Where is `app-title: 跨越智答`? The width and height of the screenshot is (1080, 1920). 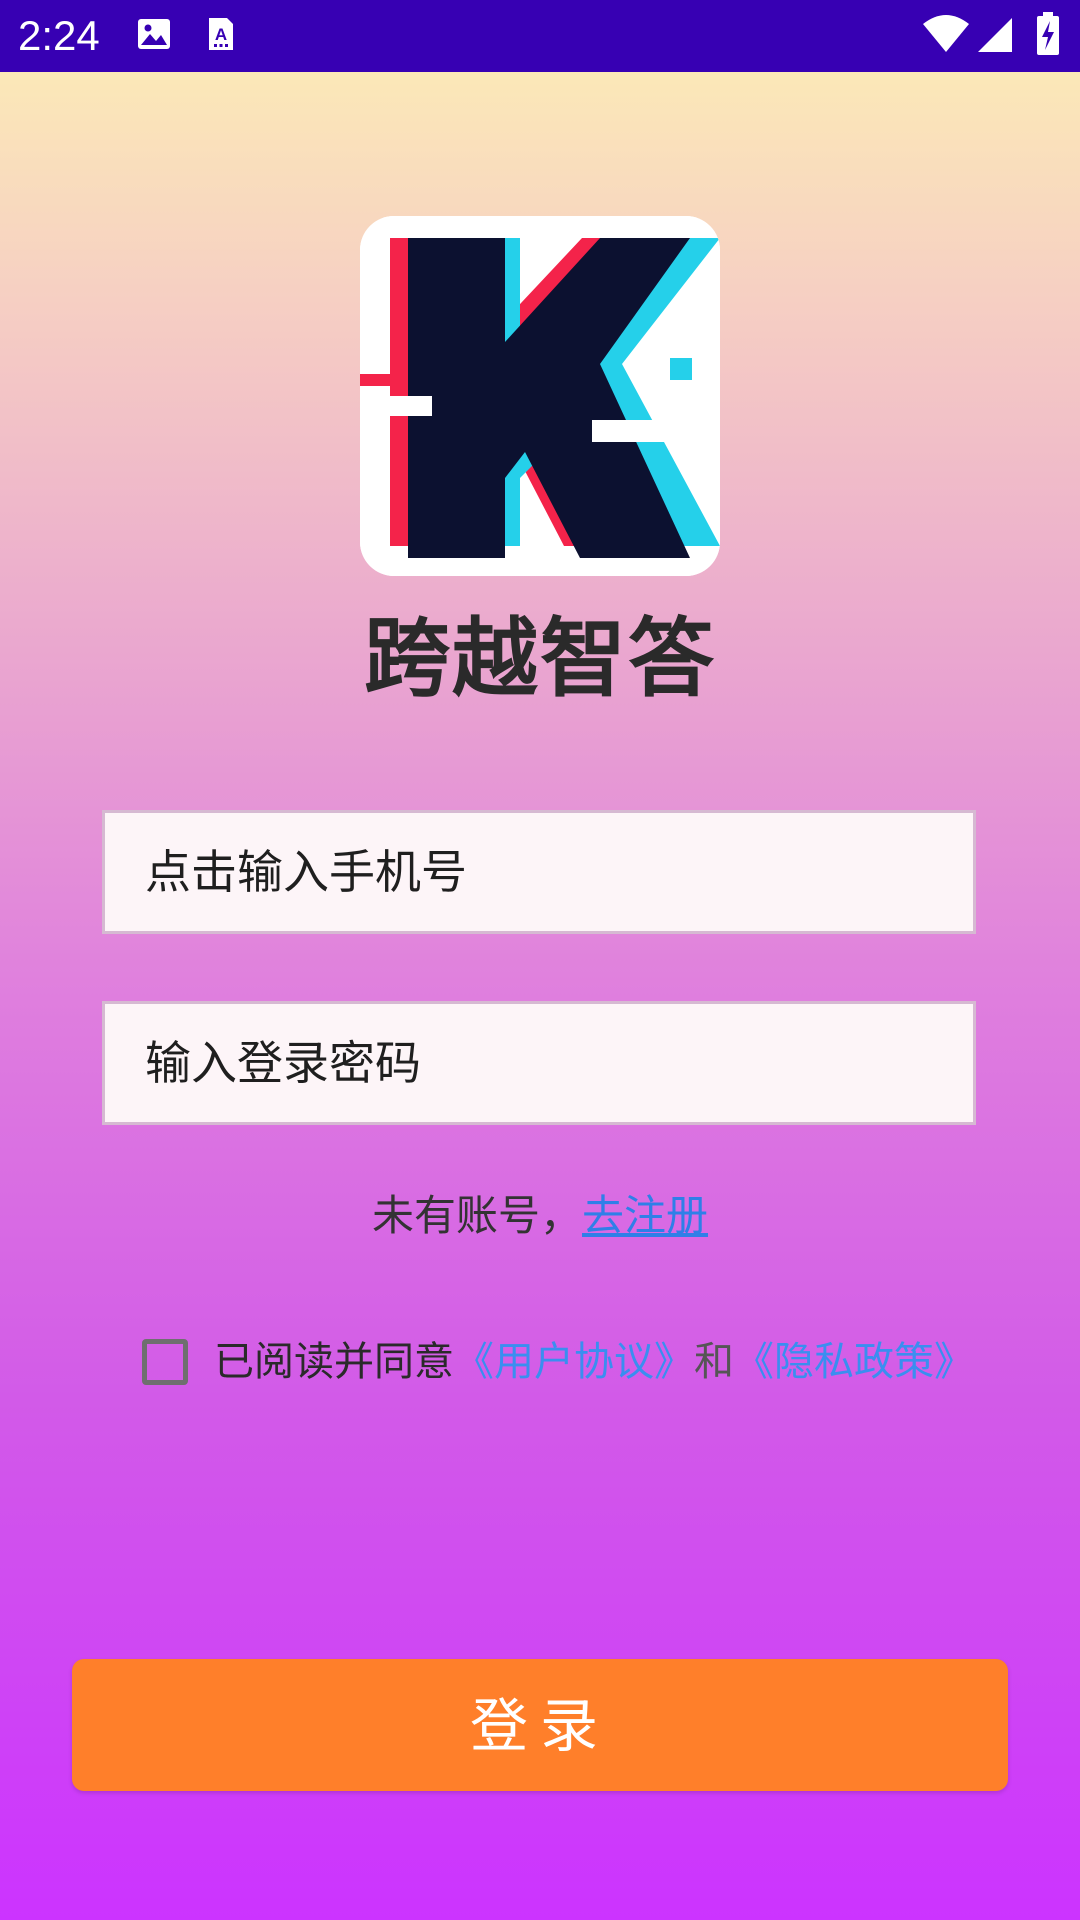 app-title: 跨越智答 is located at coordinates (540, 659).